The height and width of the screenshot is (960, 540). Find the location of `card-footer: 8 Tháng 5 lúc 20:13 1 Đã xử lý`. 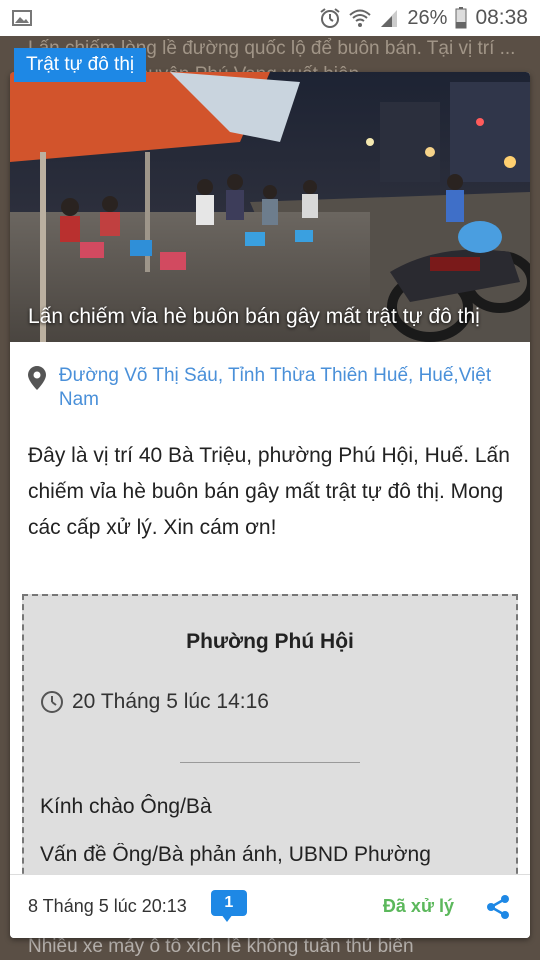

card-footer: 8 Tháng 5 lúc 20:13 1 Đã xử lý is located at coordinates (270, 906).